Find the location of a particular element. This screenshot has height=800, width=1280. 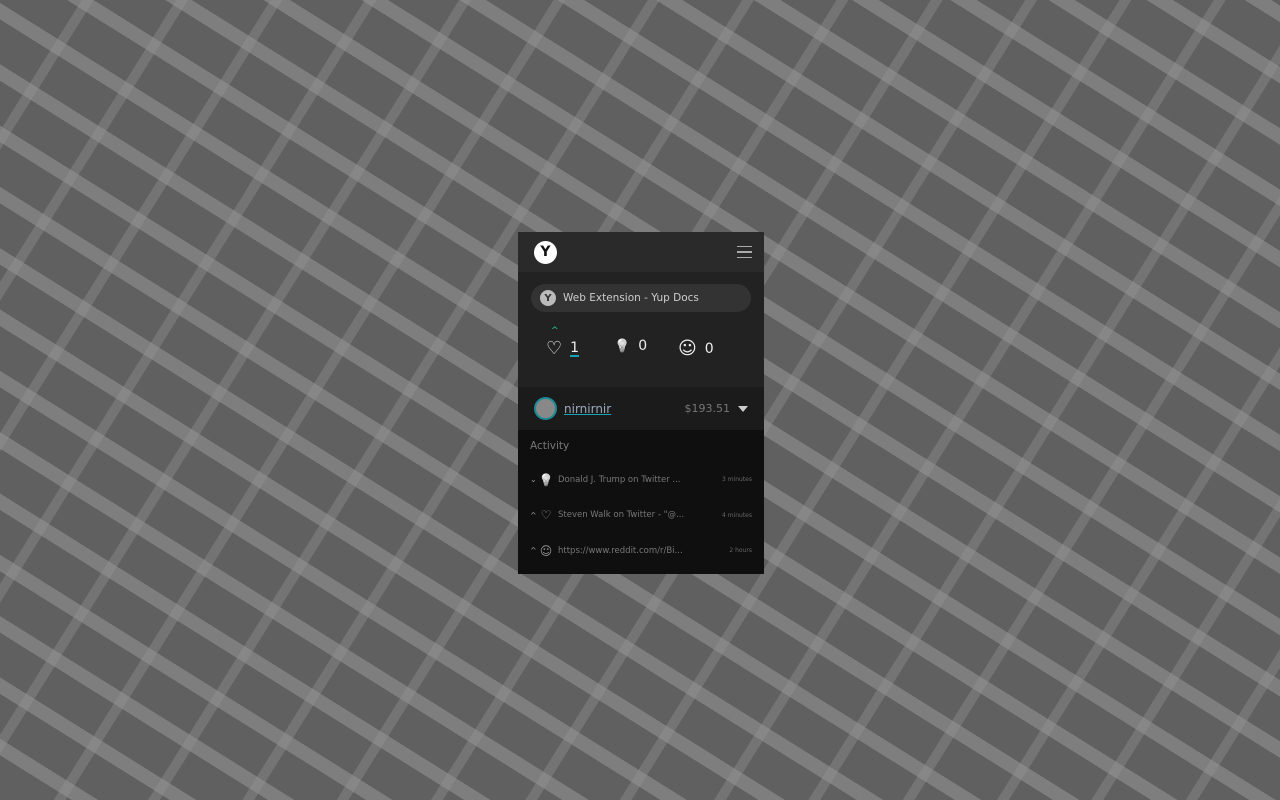

activity-time: 4 minutes is located at coordinates (736, 515).